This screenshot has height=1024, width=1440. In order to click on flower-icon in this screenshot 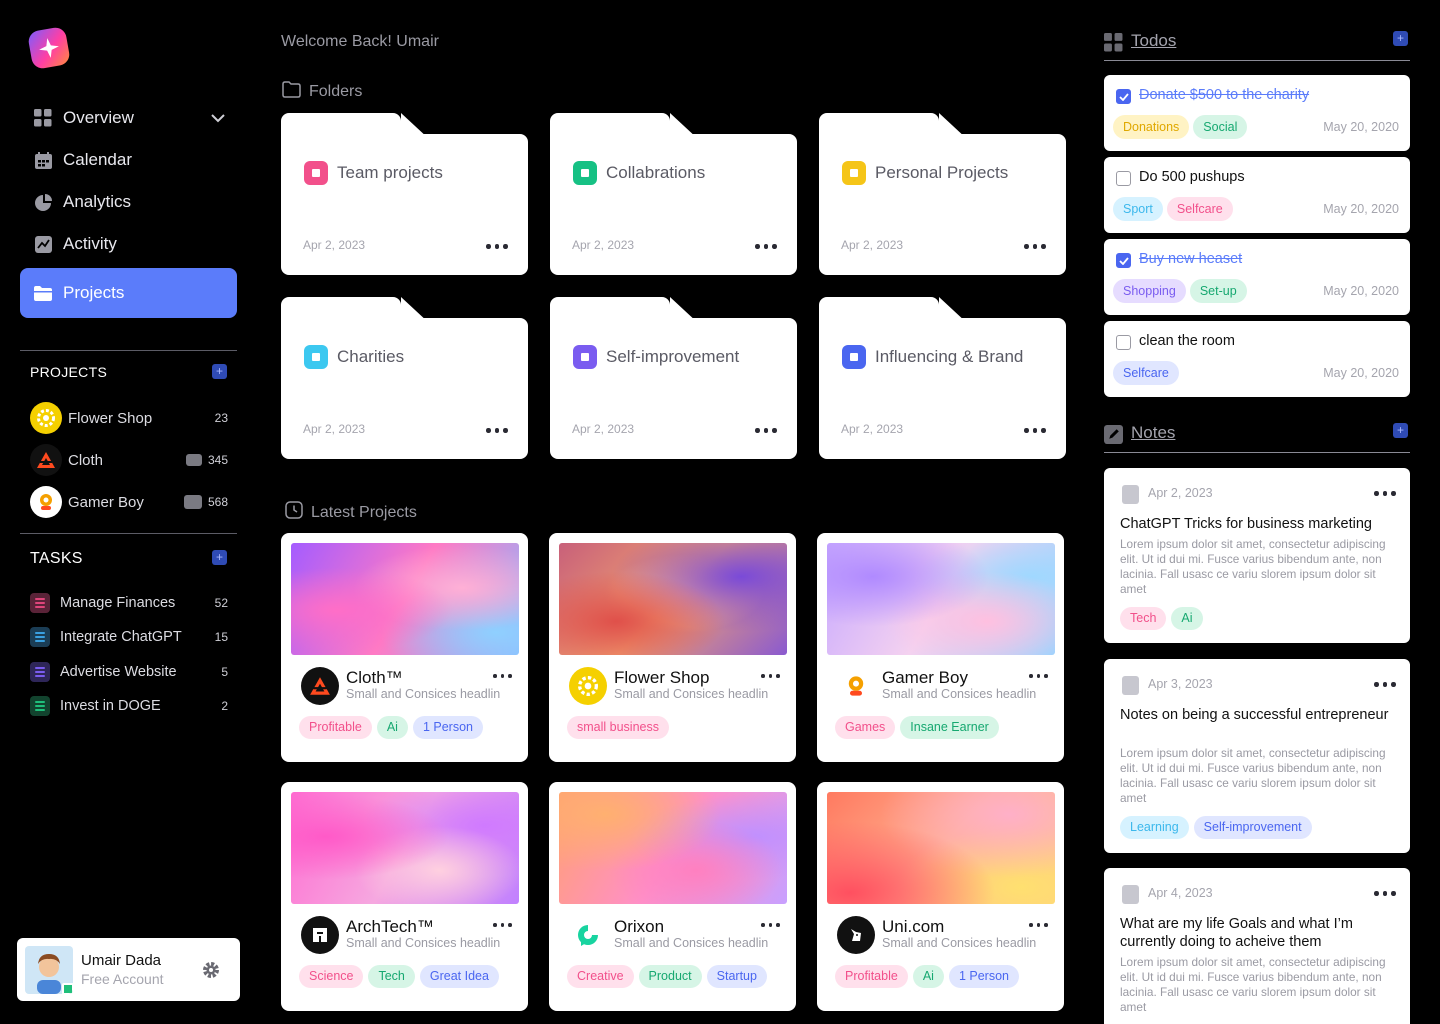, I will do `click(588, 686)`.